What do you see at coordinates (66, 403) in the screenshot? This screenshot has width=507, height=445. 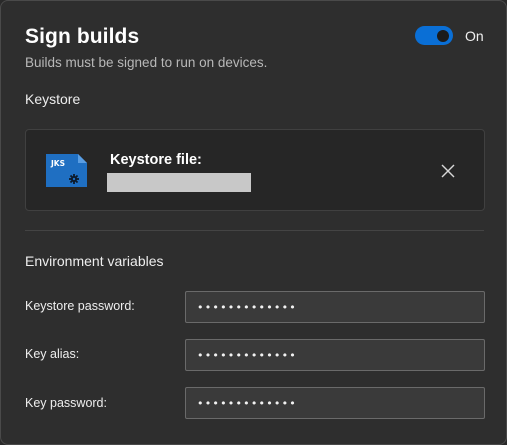 I see `key-password-label: Key password:` at bounding box center [66, 403].